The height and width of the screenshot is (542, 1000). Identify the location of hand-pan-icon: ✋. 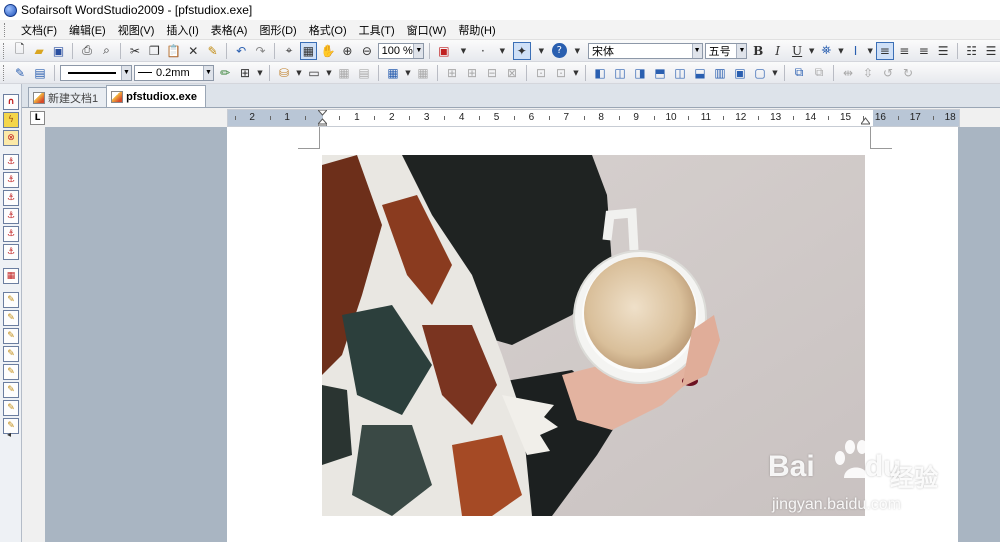
(327, 51).